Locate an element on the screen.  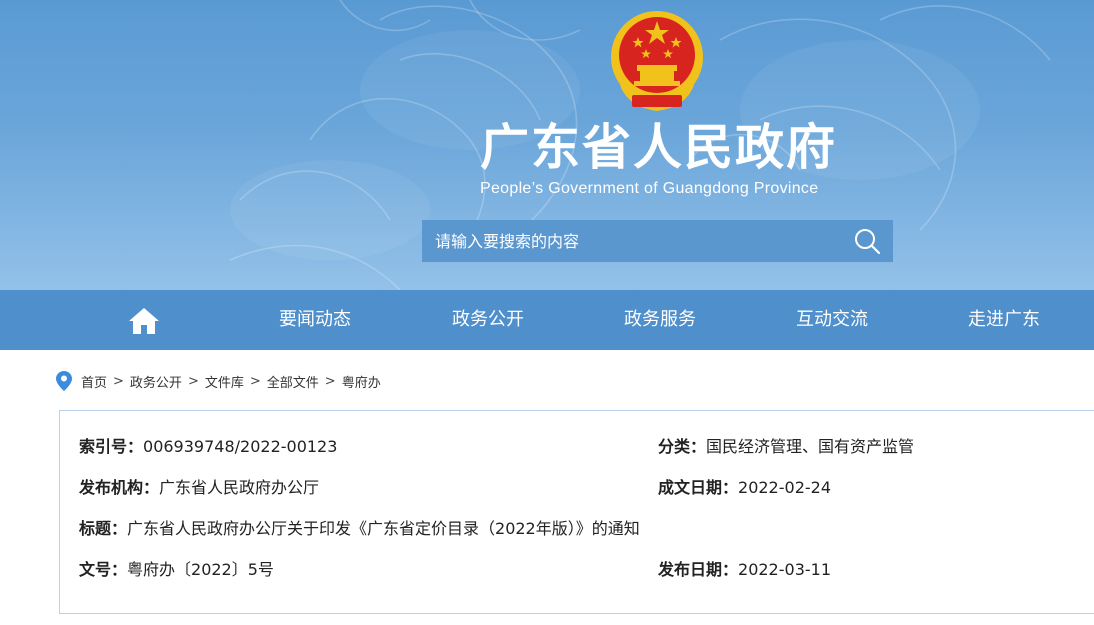
breadcrumb-file-library: 文件库 is located at coordinates (224, 381).